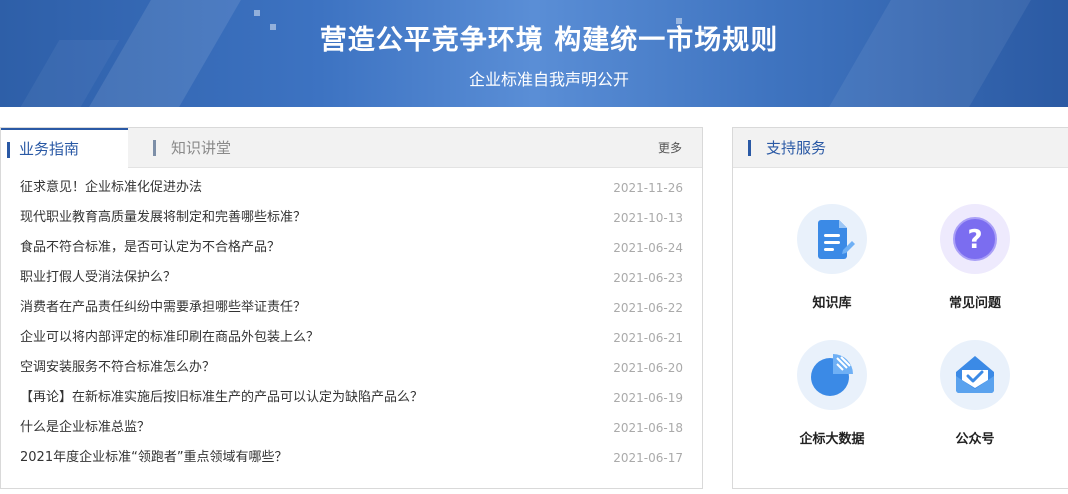 This screenshot has width=1068, height=494. What do you see at coordinates (548, 79) in the screenshot?
I see `banner-subtitle: 企业标准自我声明公开` at bounding box center [548, 79].